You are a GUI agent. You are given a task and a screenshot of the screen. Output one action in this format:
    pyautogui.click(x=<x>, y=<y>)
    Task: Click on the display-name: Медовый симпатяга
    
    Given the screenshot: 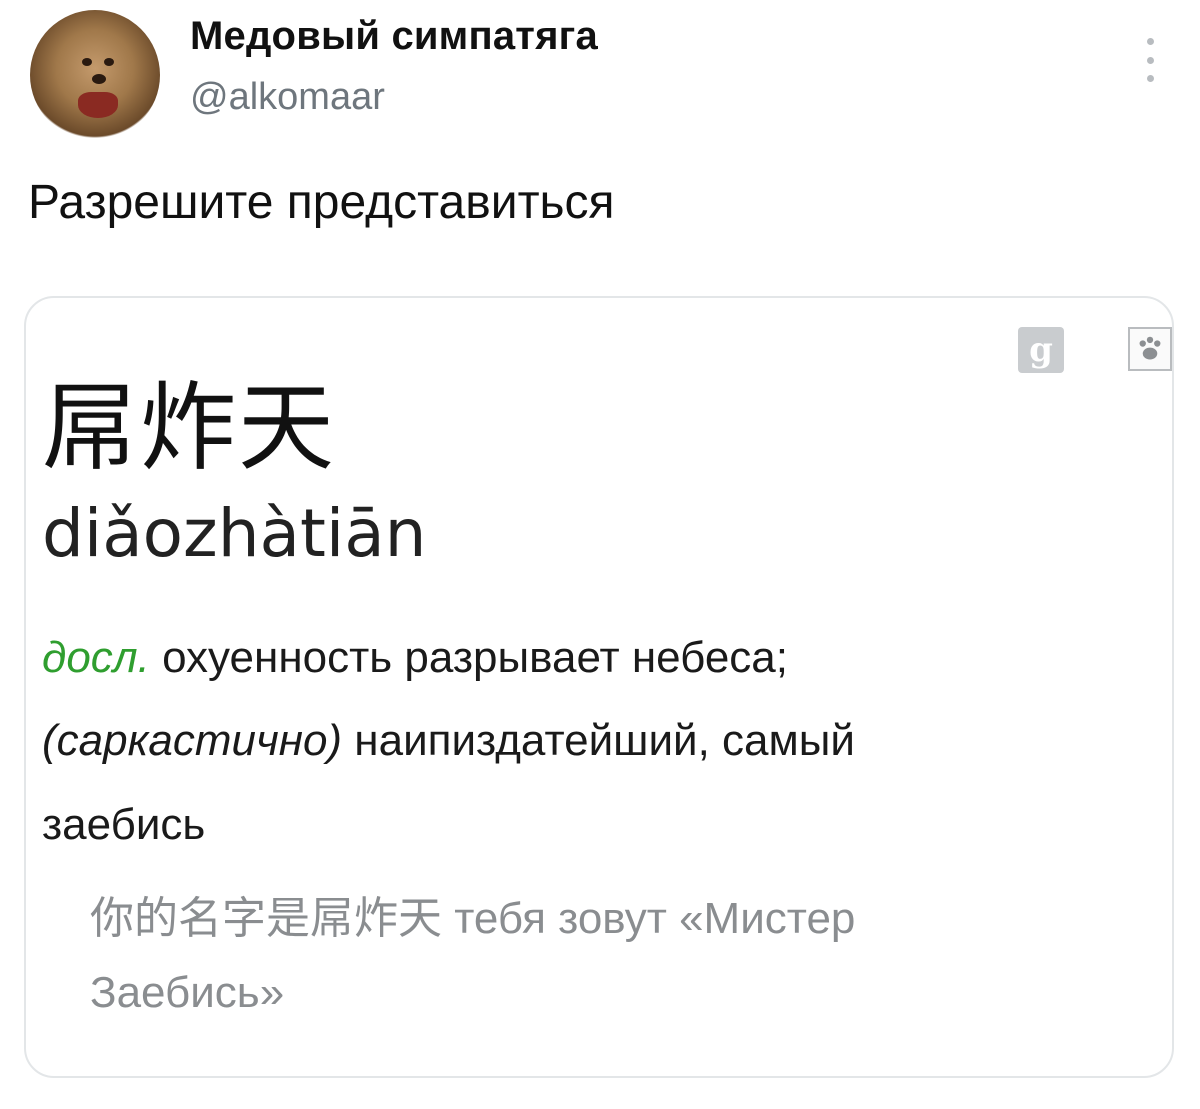 What is the action you would take?
    pyautogui.click(x=394, y=36)
    